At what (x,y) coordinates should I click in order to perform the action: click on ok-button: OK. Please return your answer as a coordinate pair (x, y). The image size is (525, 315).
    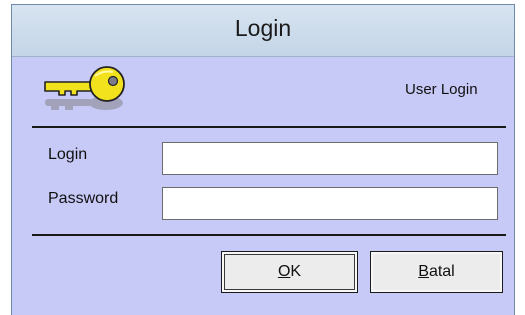
    Looking at the image, I should click on (289, 272).